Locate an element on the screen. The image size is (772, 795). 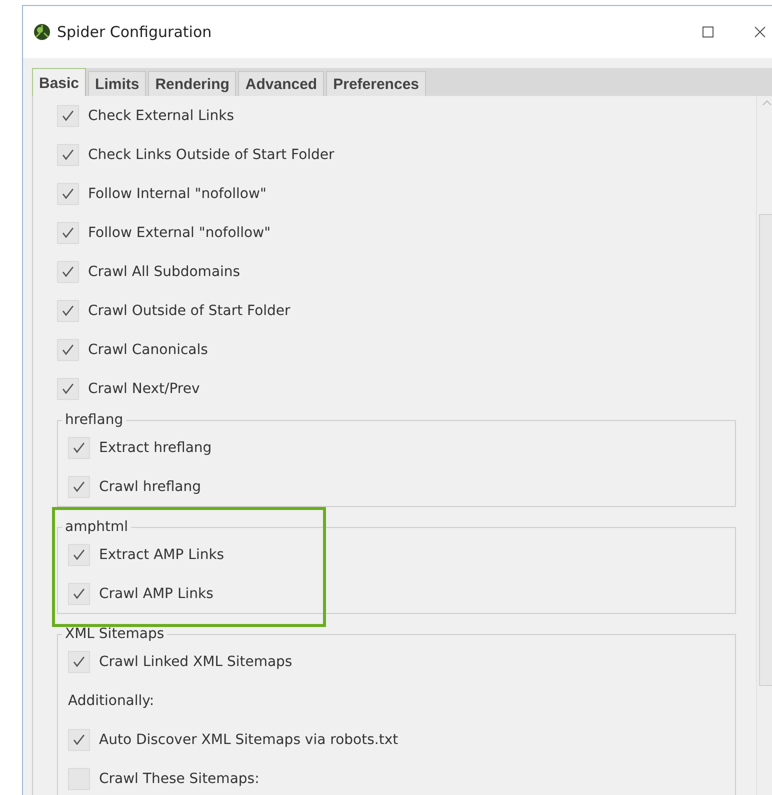
tab: Preferences is located at coordinates (376, 83).